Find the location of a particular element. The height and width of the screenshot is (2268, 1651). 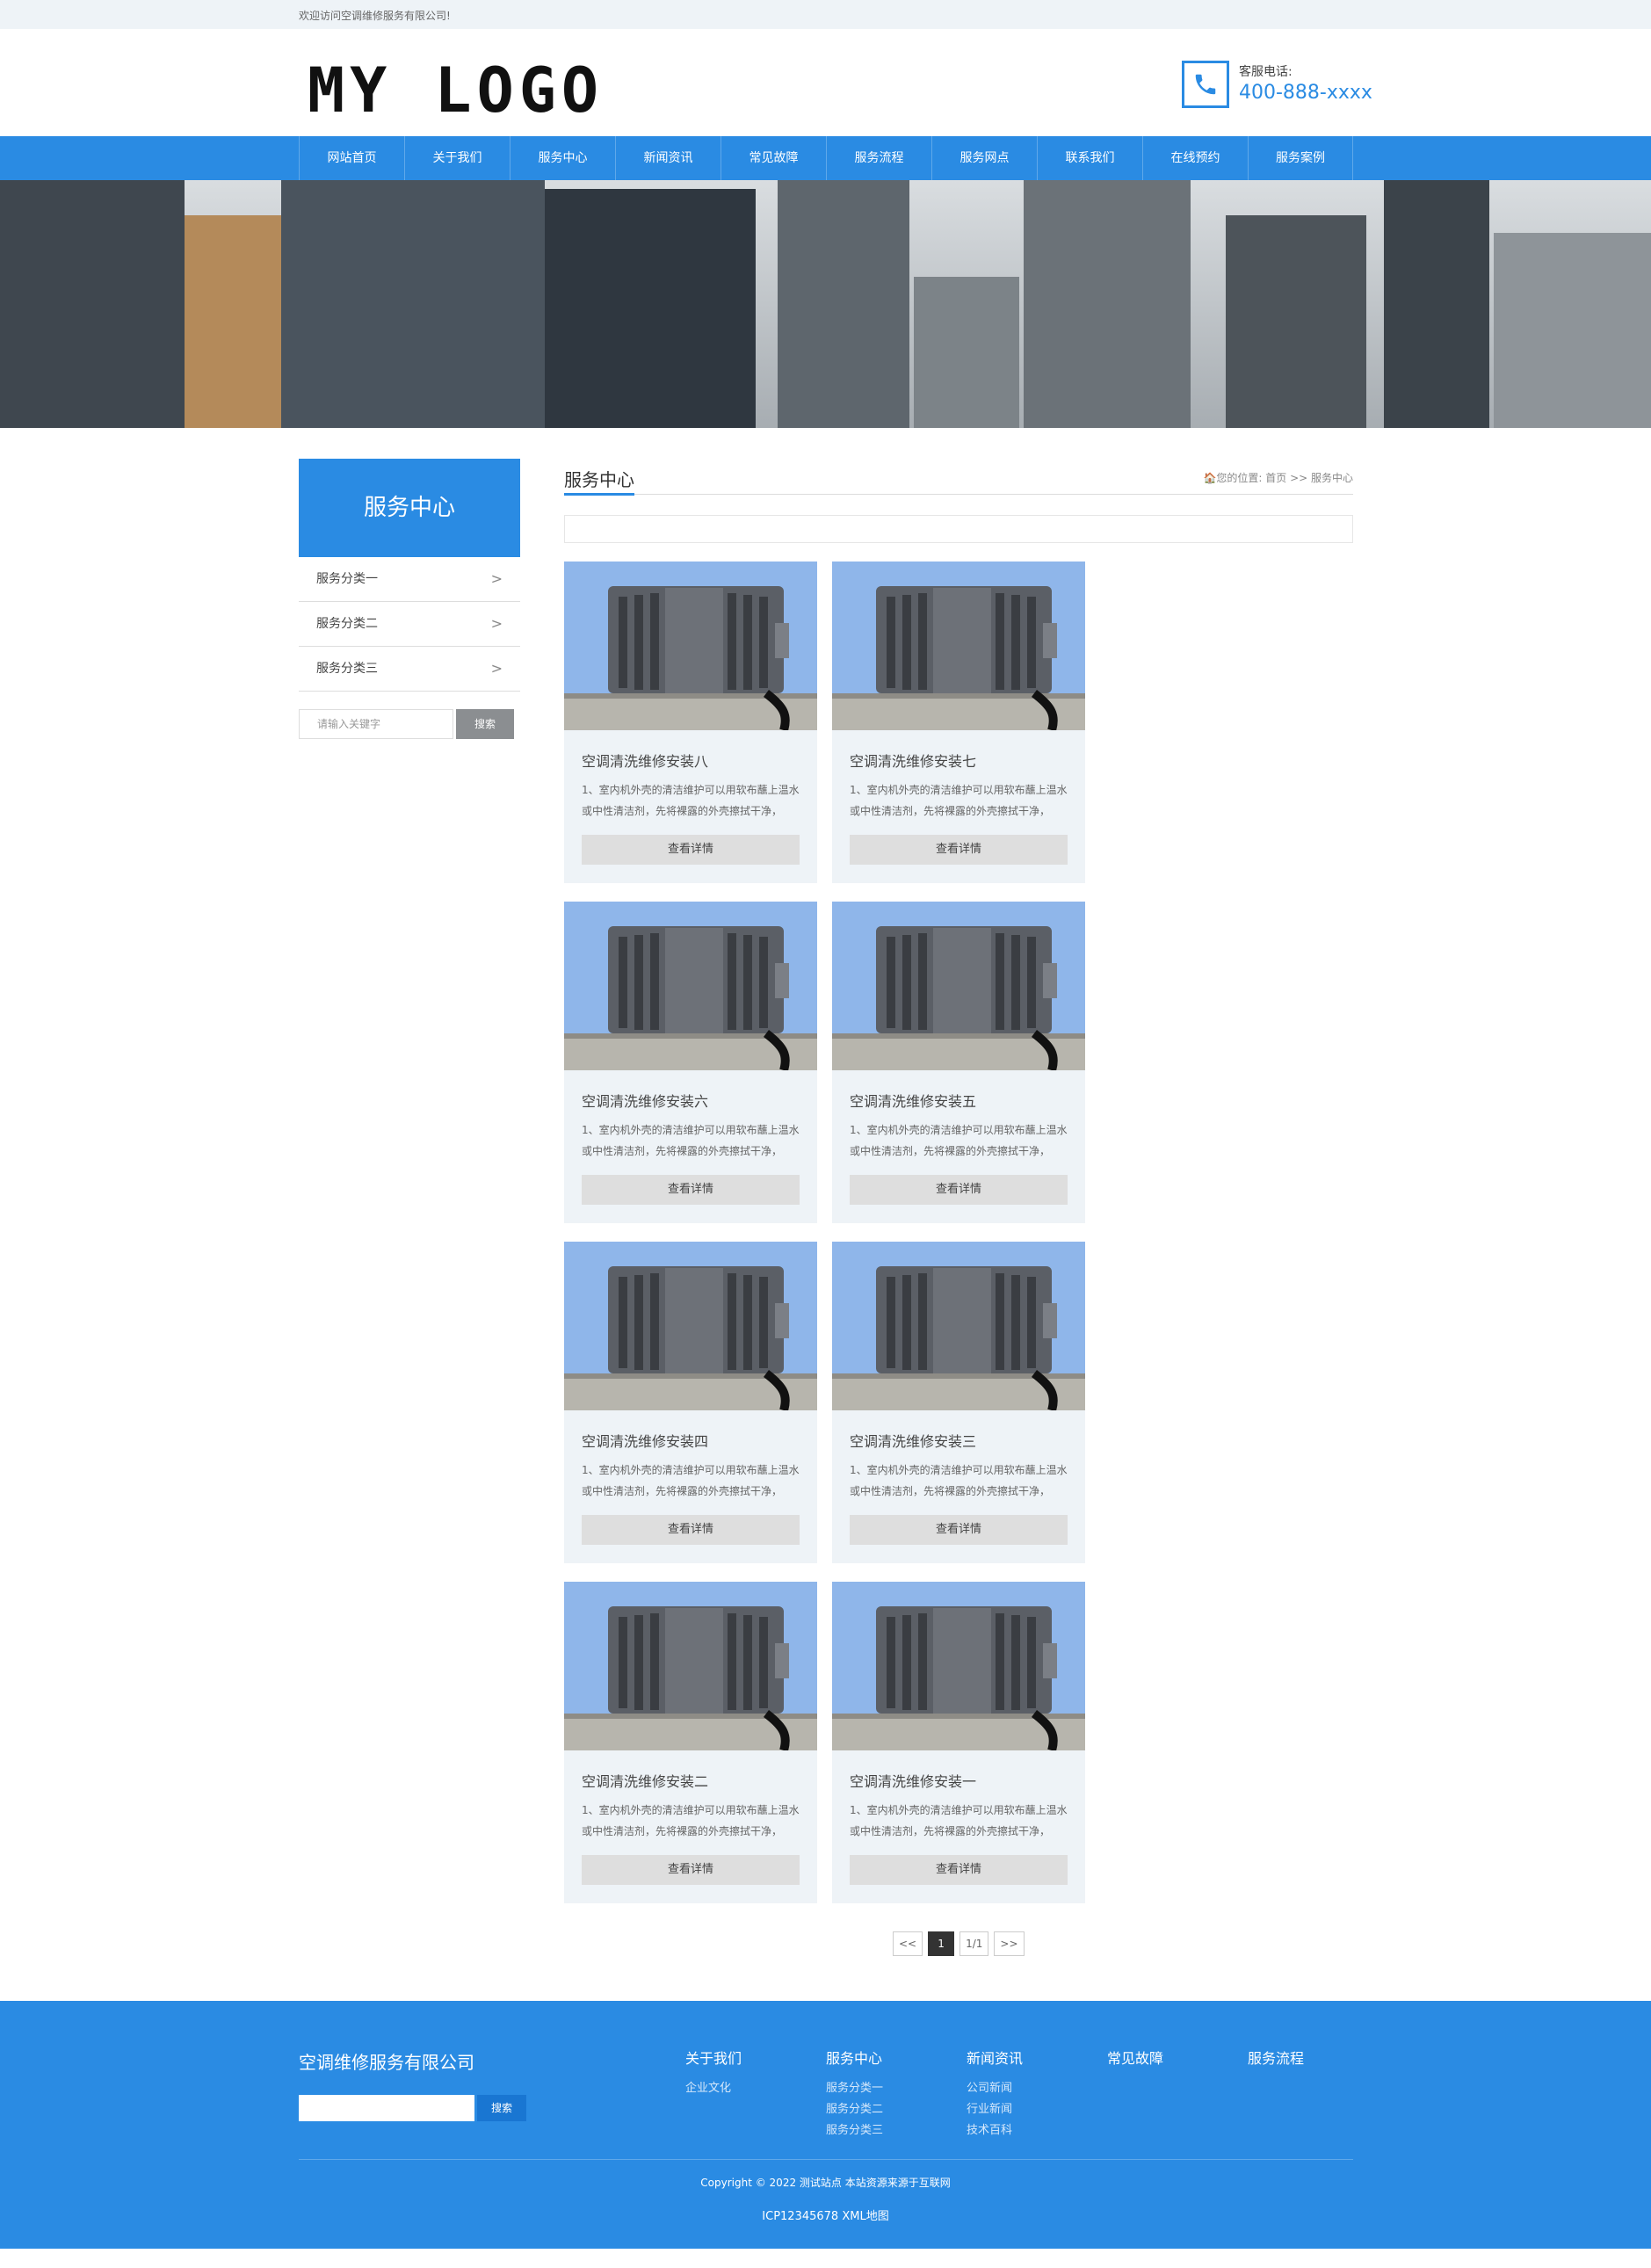

nav-item: 服务中心 is located at coordinates (562, 158).